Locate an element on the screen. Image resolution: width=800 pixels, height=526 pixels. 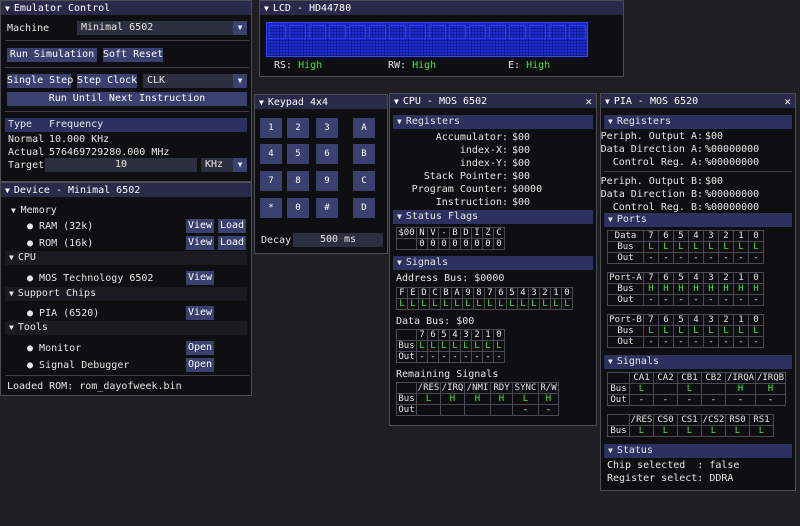
title-bar: ▼ Device - Minimal 6502 is located at coordinates (126, 190).